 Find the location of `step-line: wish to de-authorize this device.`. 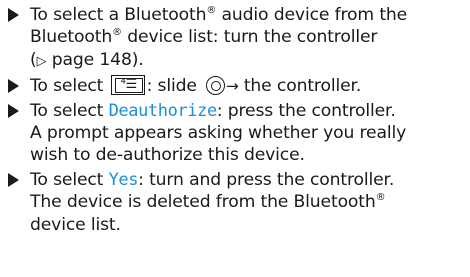

step-line: wish to de-authorize this device. is located at coordinates (167, 155).